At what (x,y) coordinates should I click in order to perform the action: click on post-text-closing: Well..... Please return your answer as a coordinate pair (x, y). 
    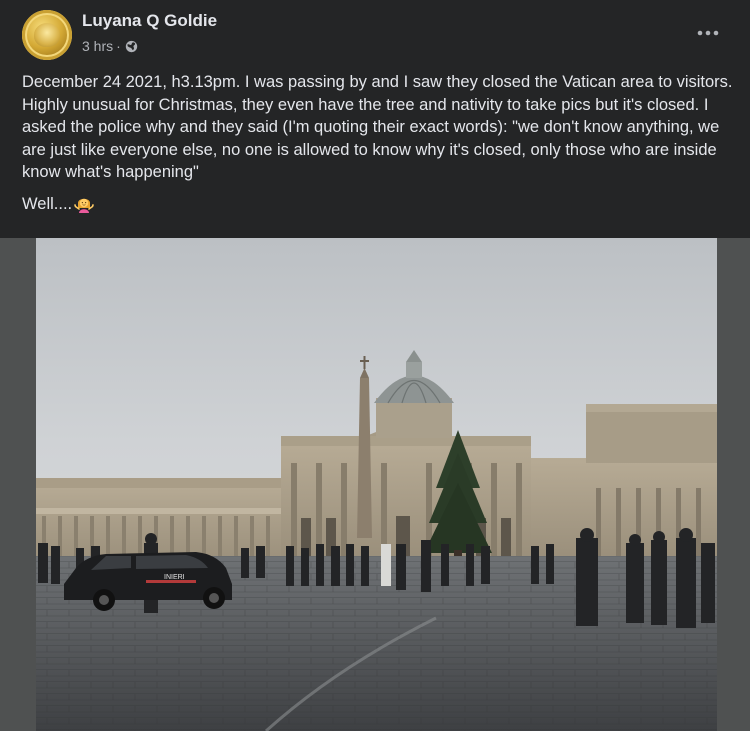
    Looking at the image, I should click on (380, 204).